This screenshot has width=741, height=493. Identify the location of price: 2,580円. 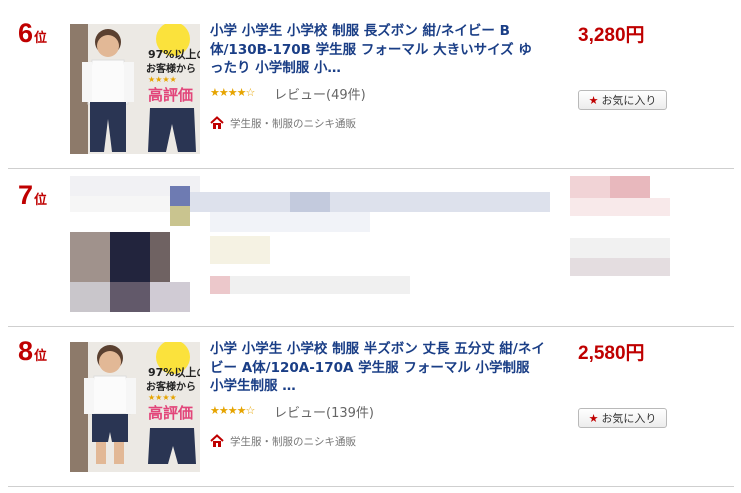
(611, 353).